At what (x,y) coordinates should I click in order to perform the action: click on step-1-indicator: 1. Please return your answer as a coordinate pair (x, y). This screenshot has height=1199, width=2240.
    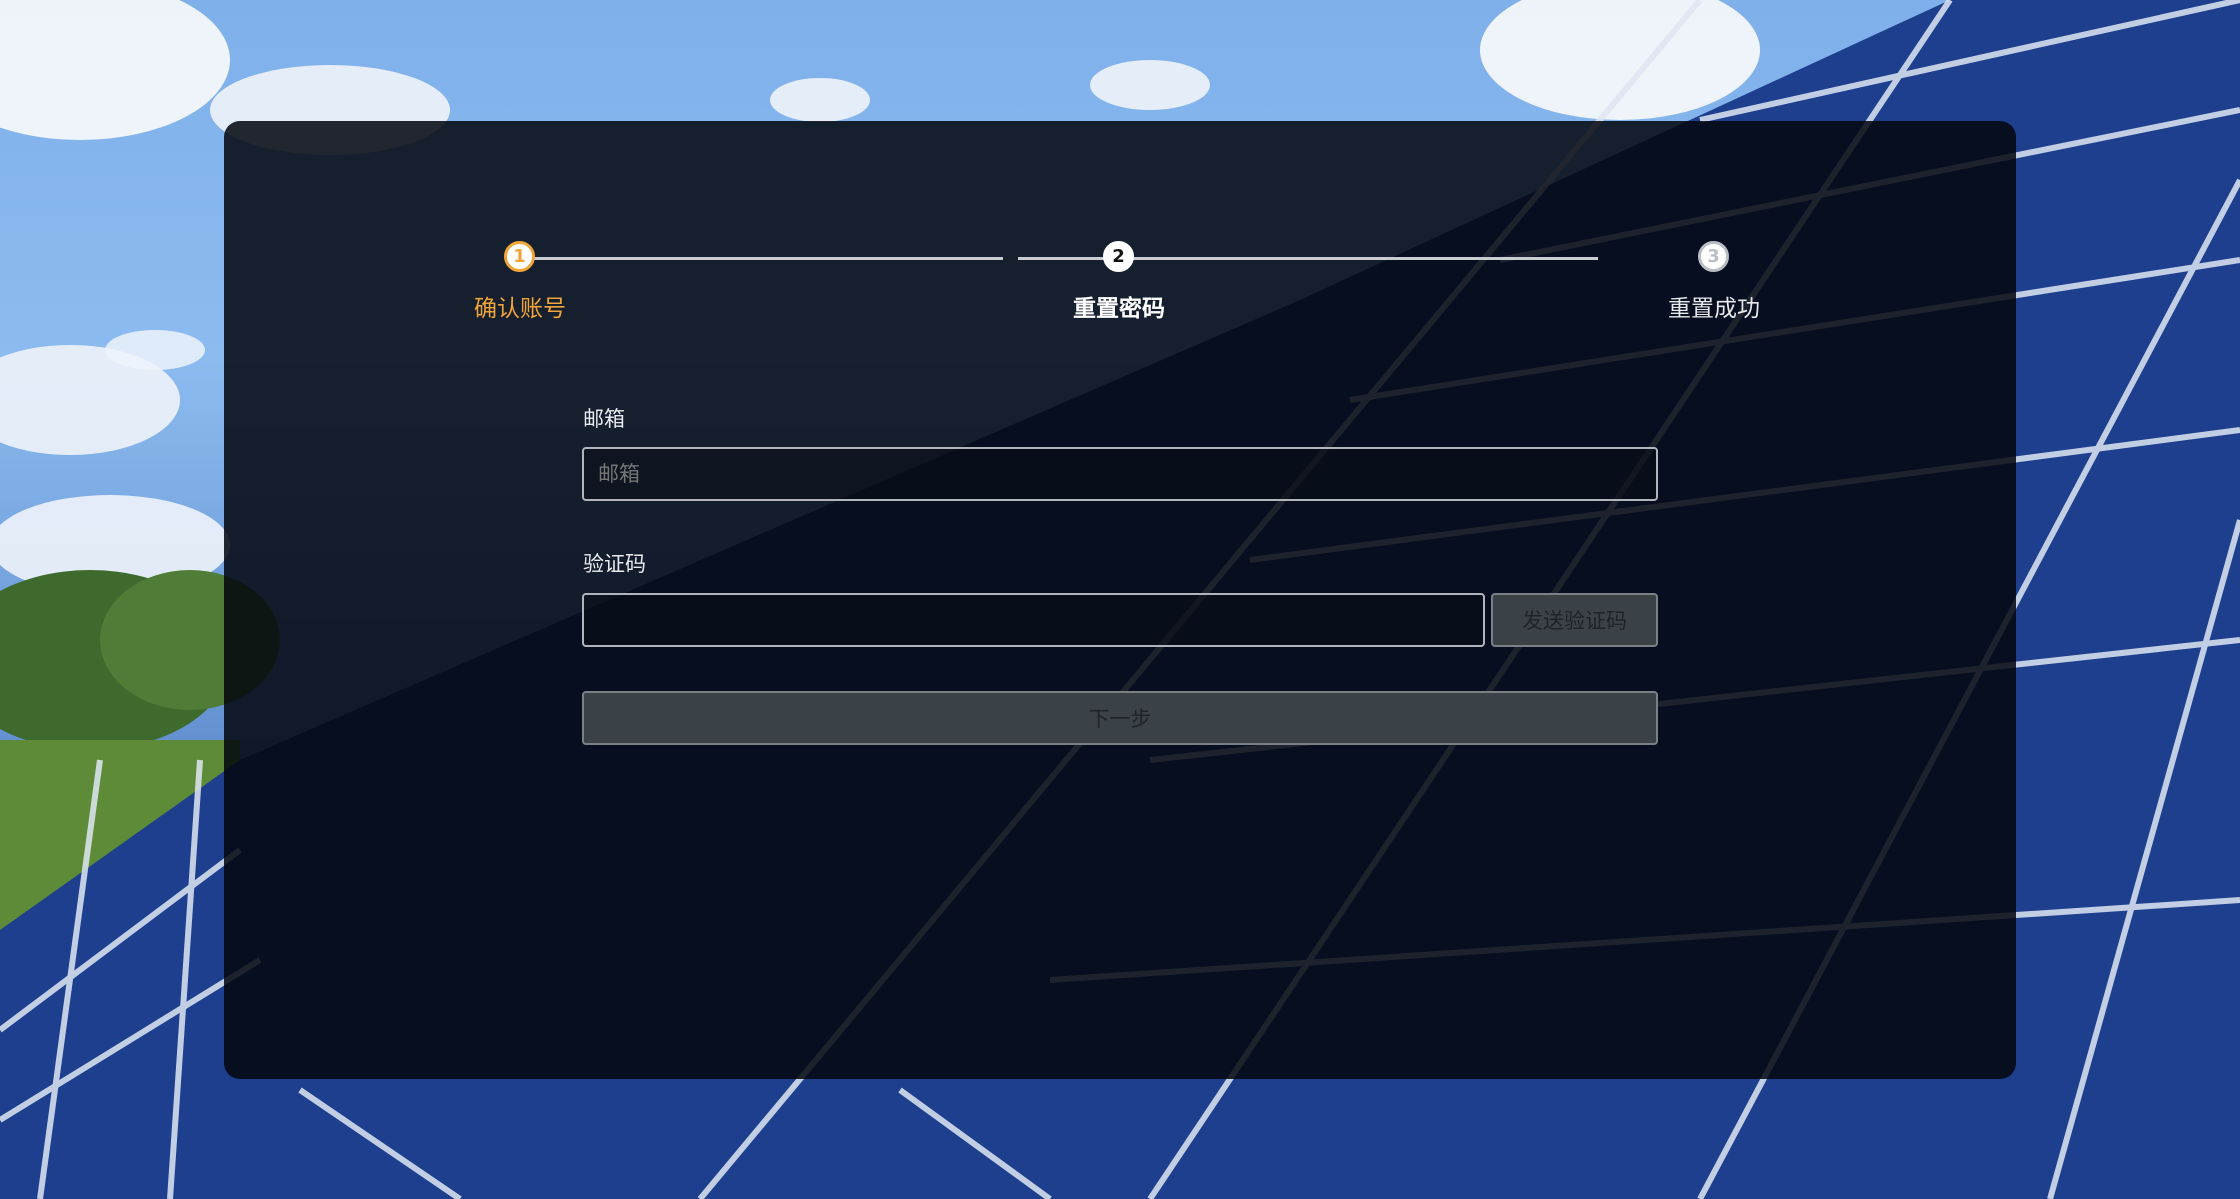
    Looking at the image, I should click on (519, 256).